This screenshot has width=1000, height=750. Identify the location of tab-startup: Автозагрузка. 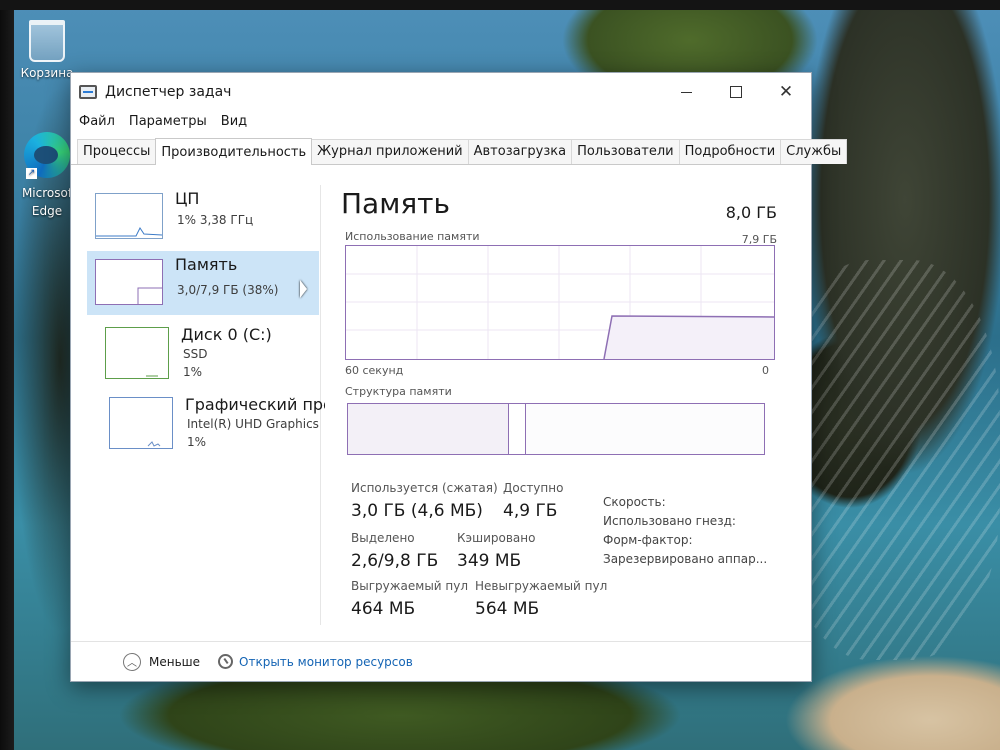
(520, 151).